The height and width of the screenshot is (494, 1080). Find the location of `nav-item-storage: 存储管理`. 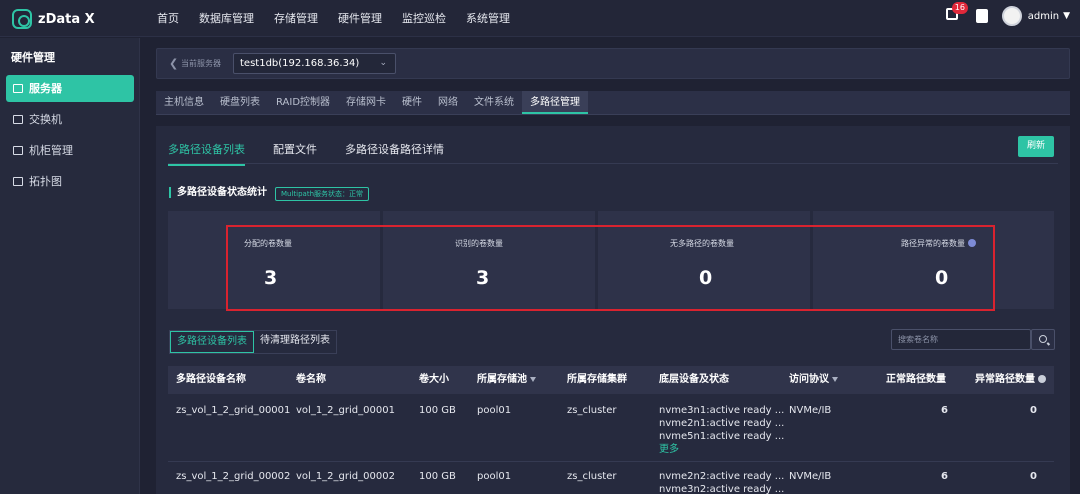

nav-item-storage: 存储管理 is located at coordinates (296, 18).